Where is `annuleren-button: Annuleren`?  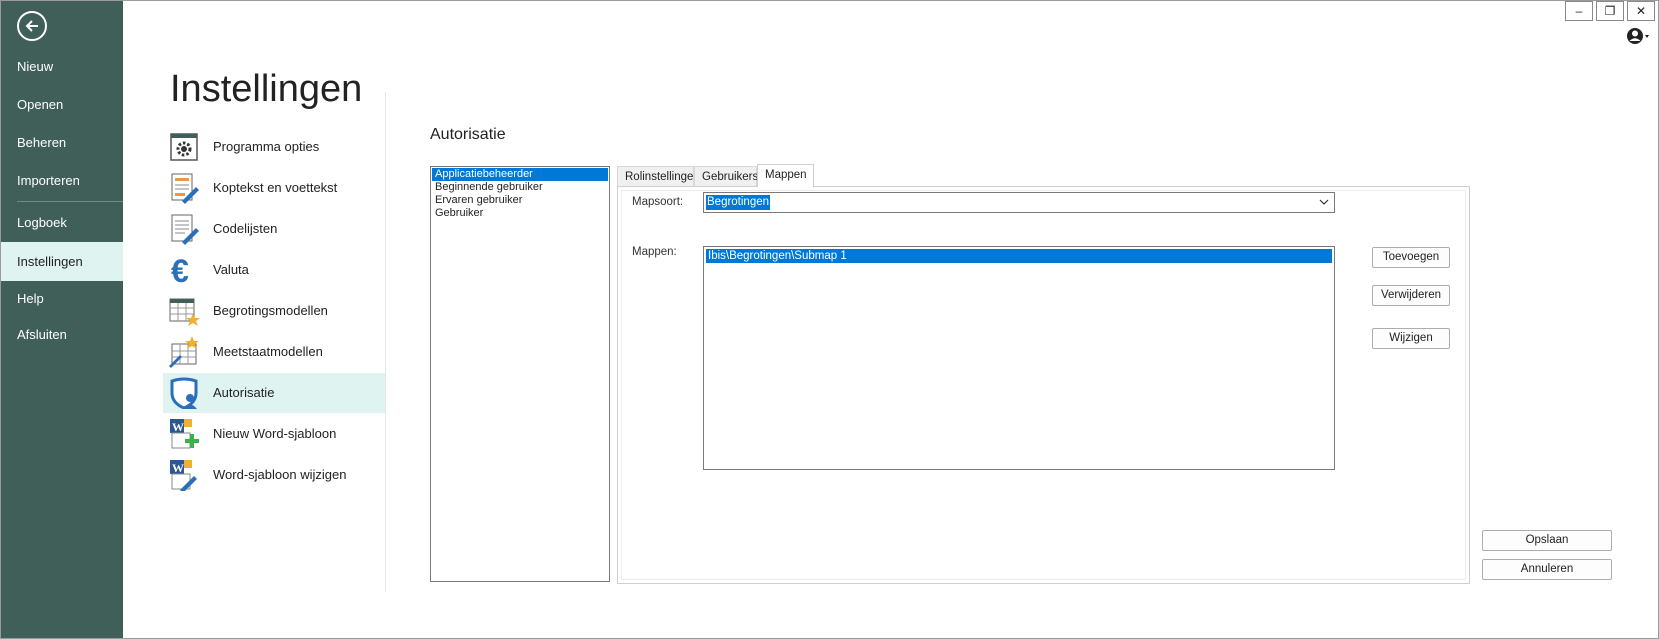 annuleren-button: Annuleren is located at coordinates (1547, 569).